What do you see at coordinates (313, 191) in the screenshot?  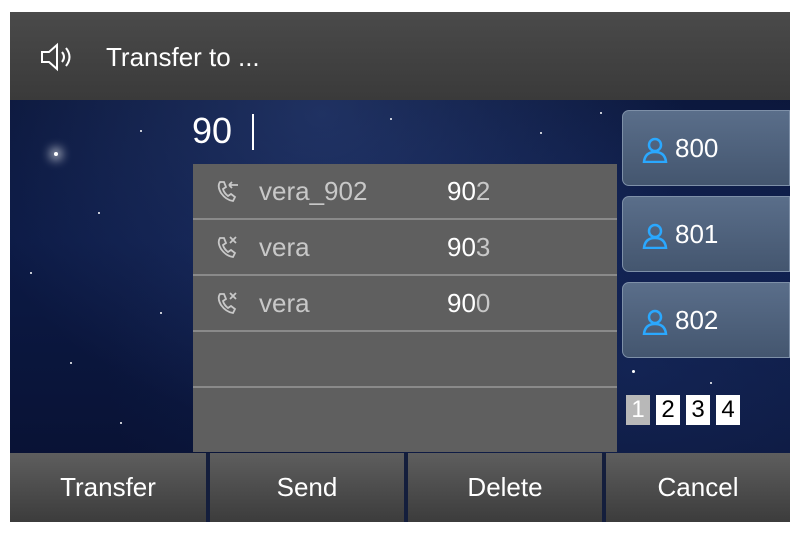 I see `contact-name: vera_902` at bounding box center [313, 191].